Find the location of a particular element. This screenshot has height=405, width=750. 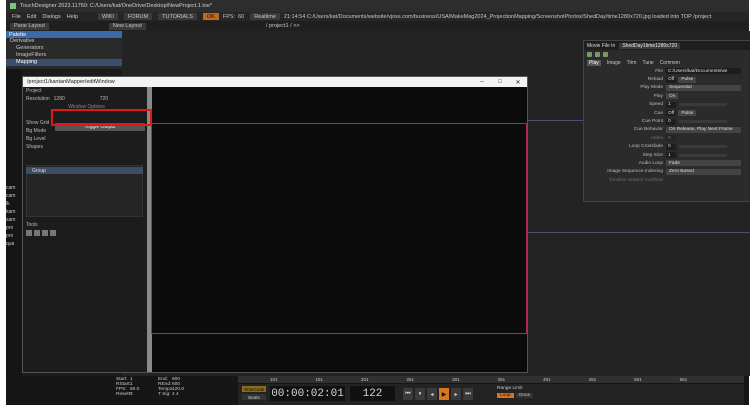

op-name: ShedDay1time1280x720 is located at coordinates (650, 45).